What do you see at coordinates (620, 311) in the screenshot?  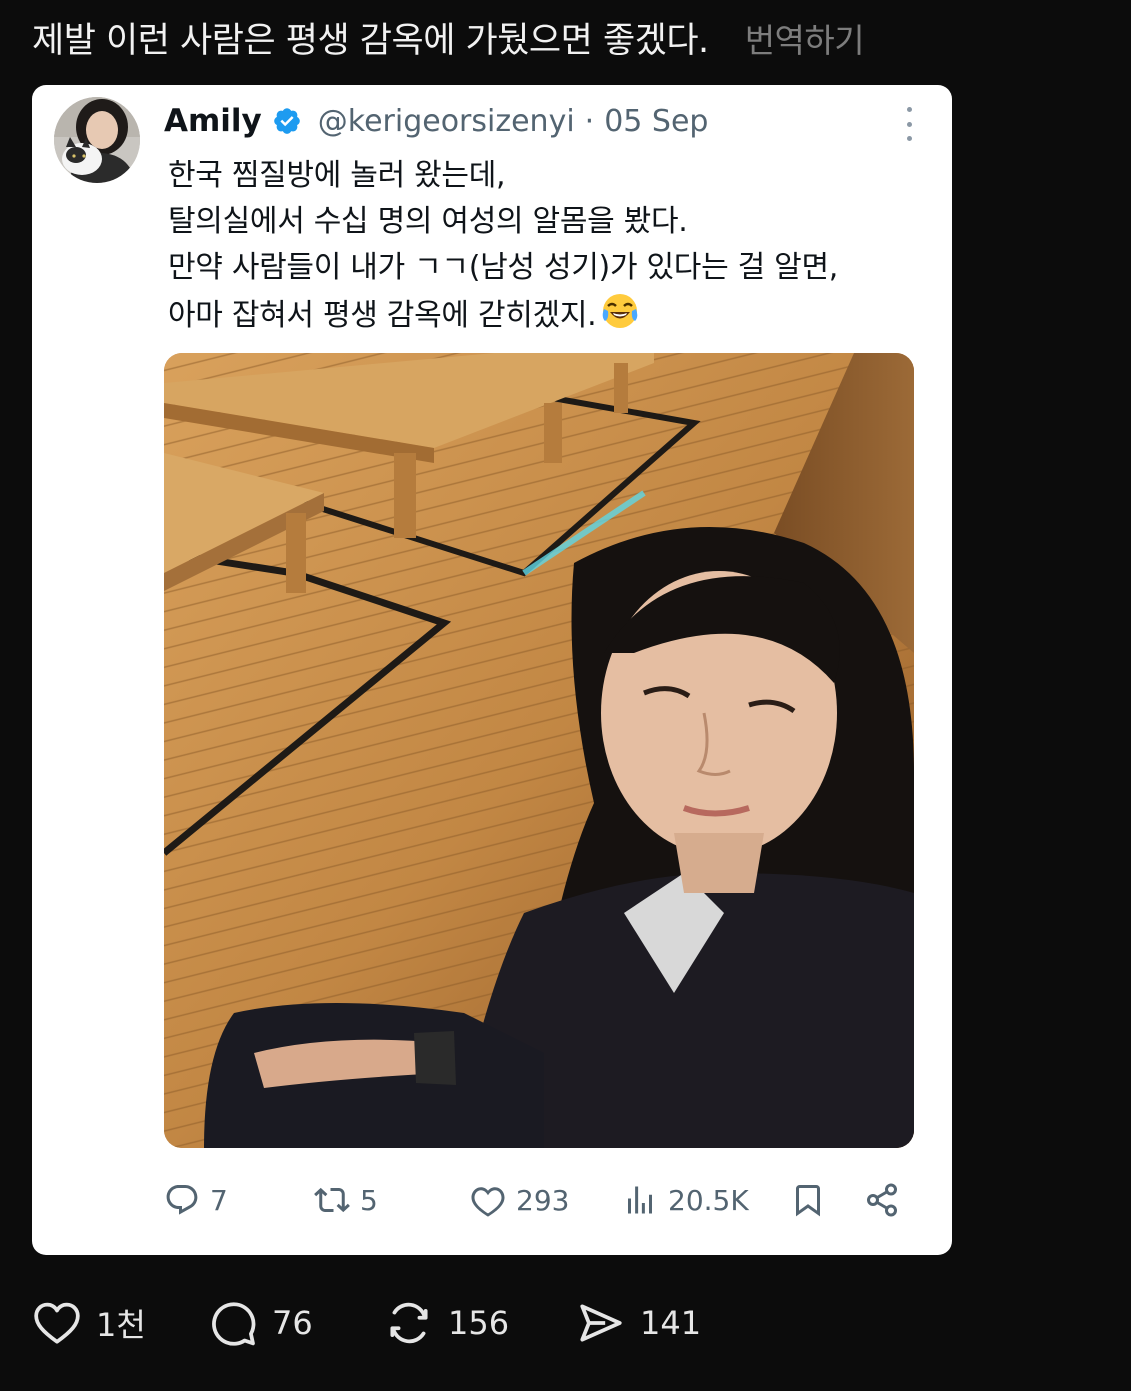 I see `tears-of-joy-emoji-icon` at bounding box center [620, 311].